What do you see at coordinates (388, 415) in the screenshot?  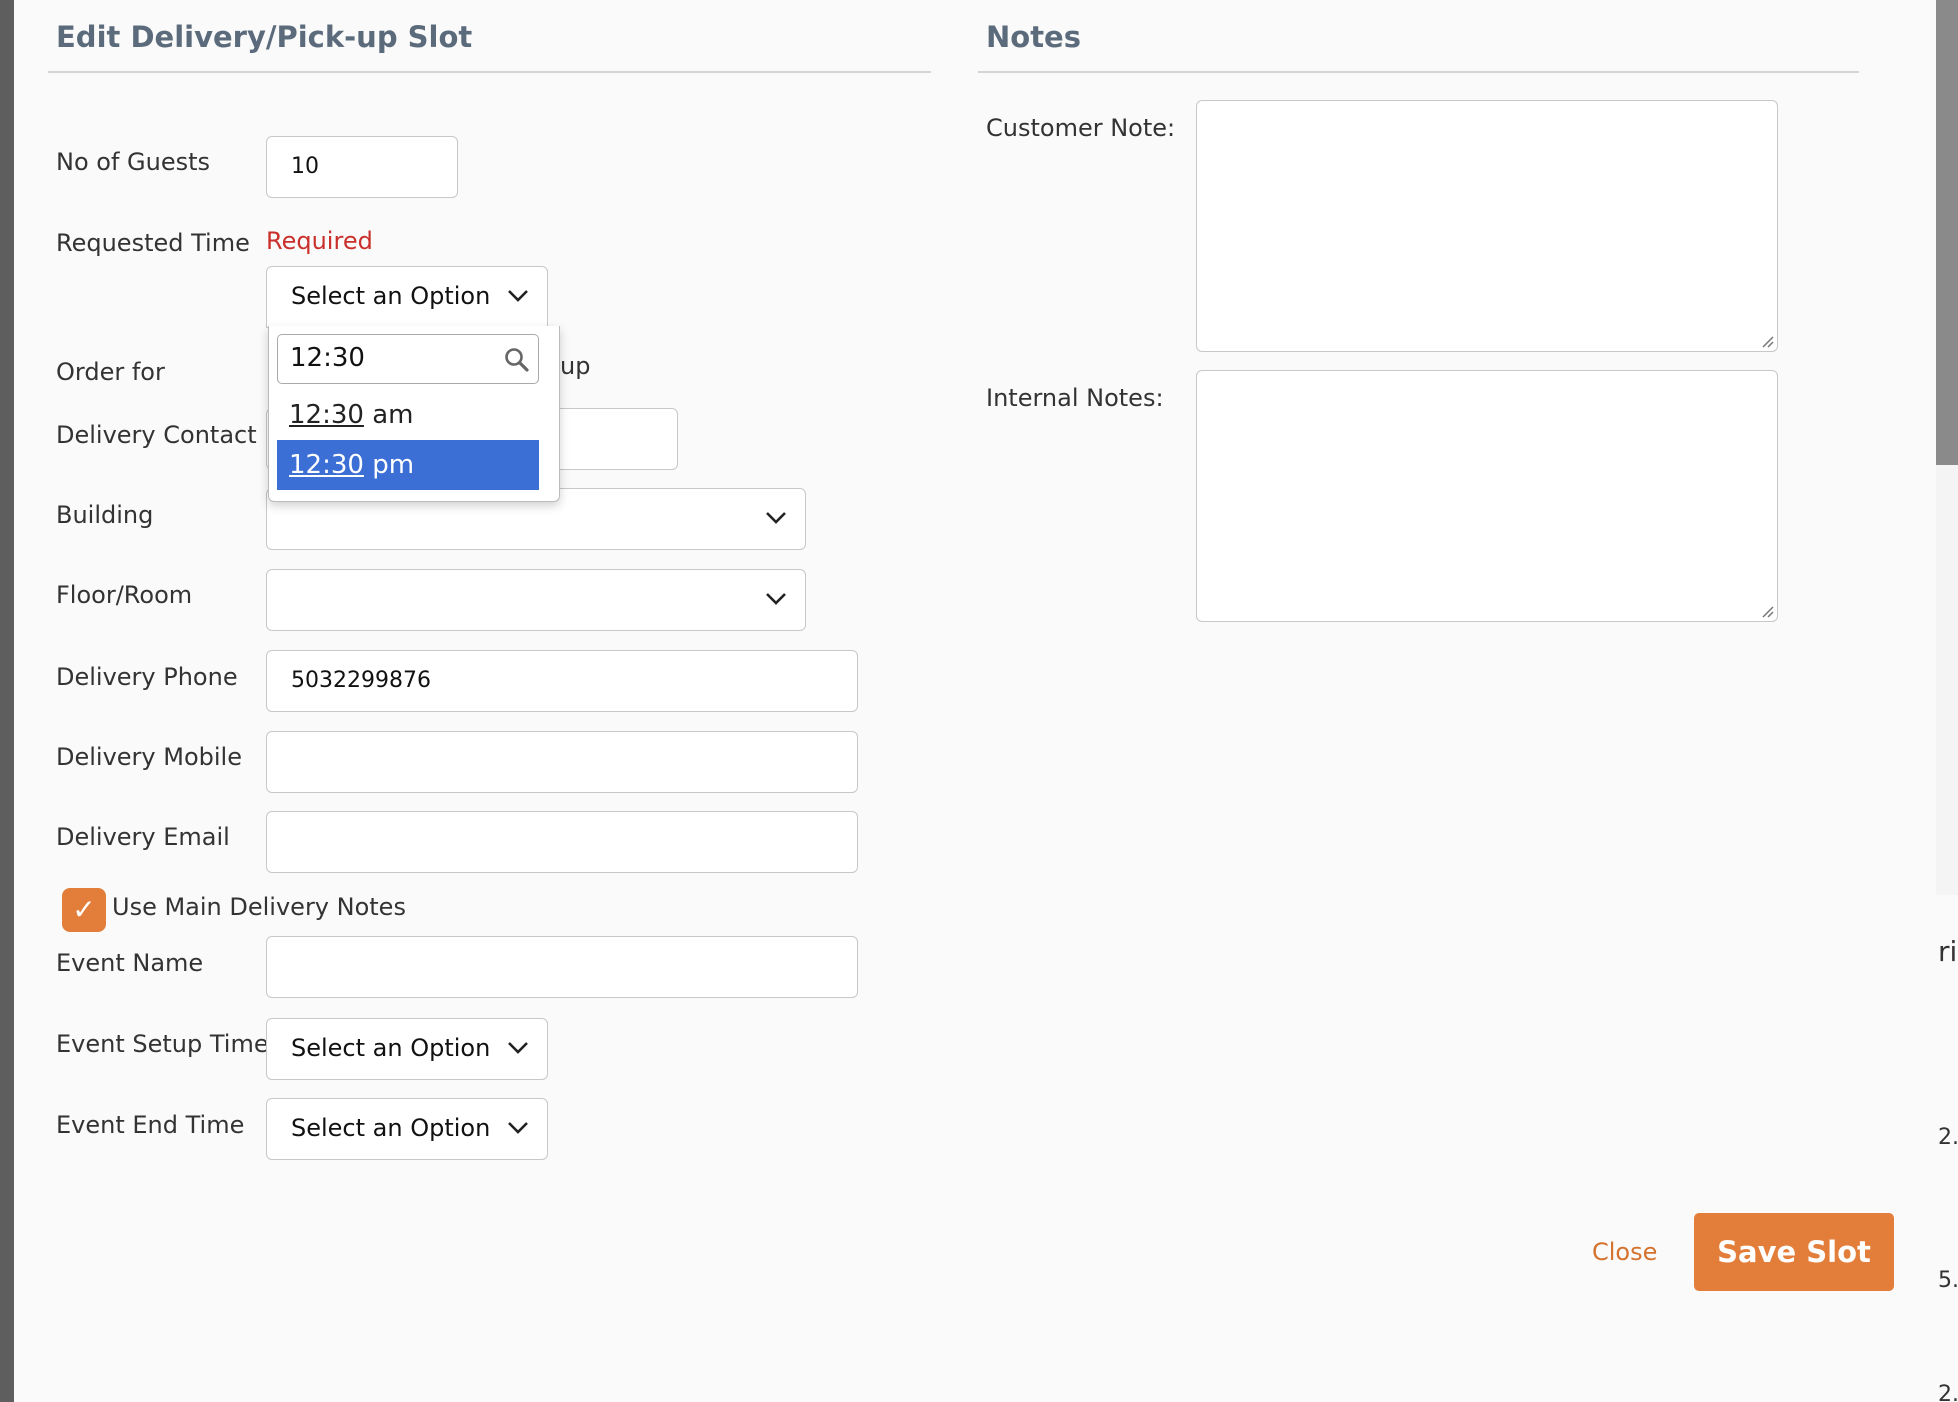 I see `option-rest-text: am` at bounding box center [388, 415].